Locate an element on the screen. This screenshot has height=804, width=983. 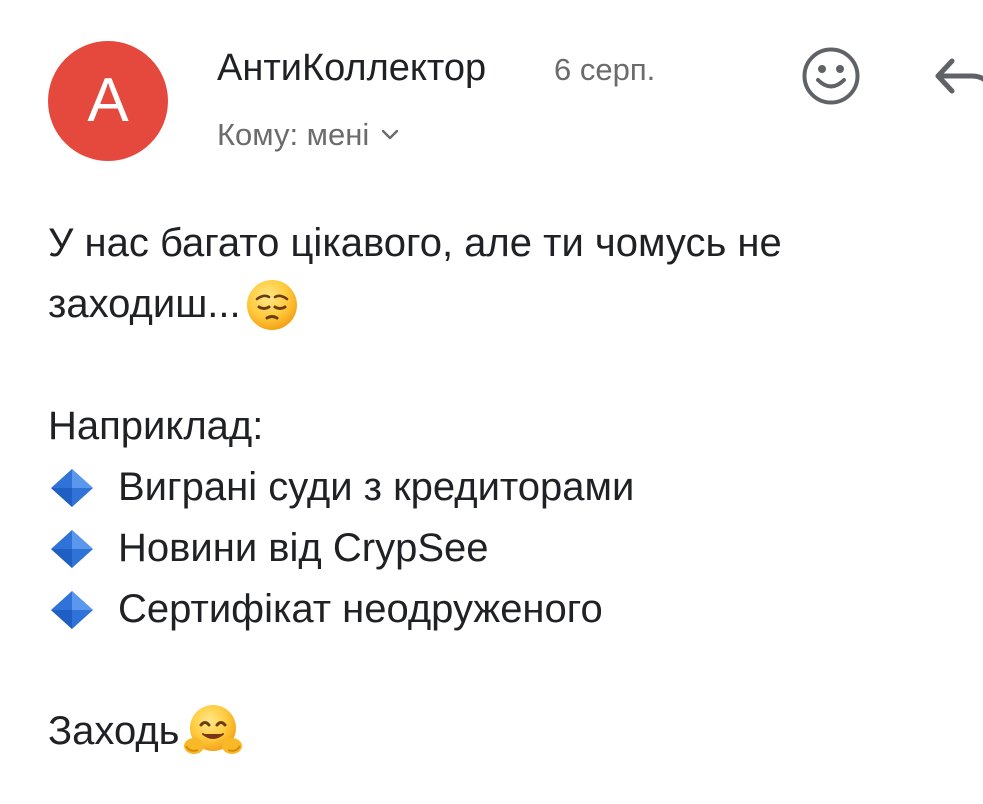
body-line: Наприклад: is located at coordinates (513, 426).